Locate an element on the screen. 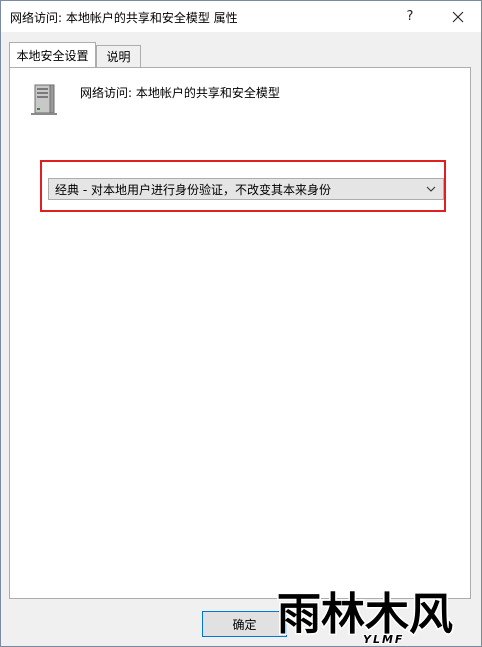 The image size is (482, 647). server-computer-icon is located at coordinates (44, 100).